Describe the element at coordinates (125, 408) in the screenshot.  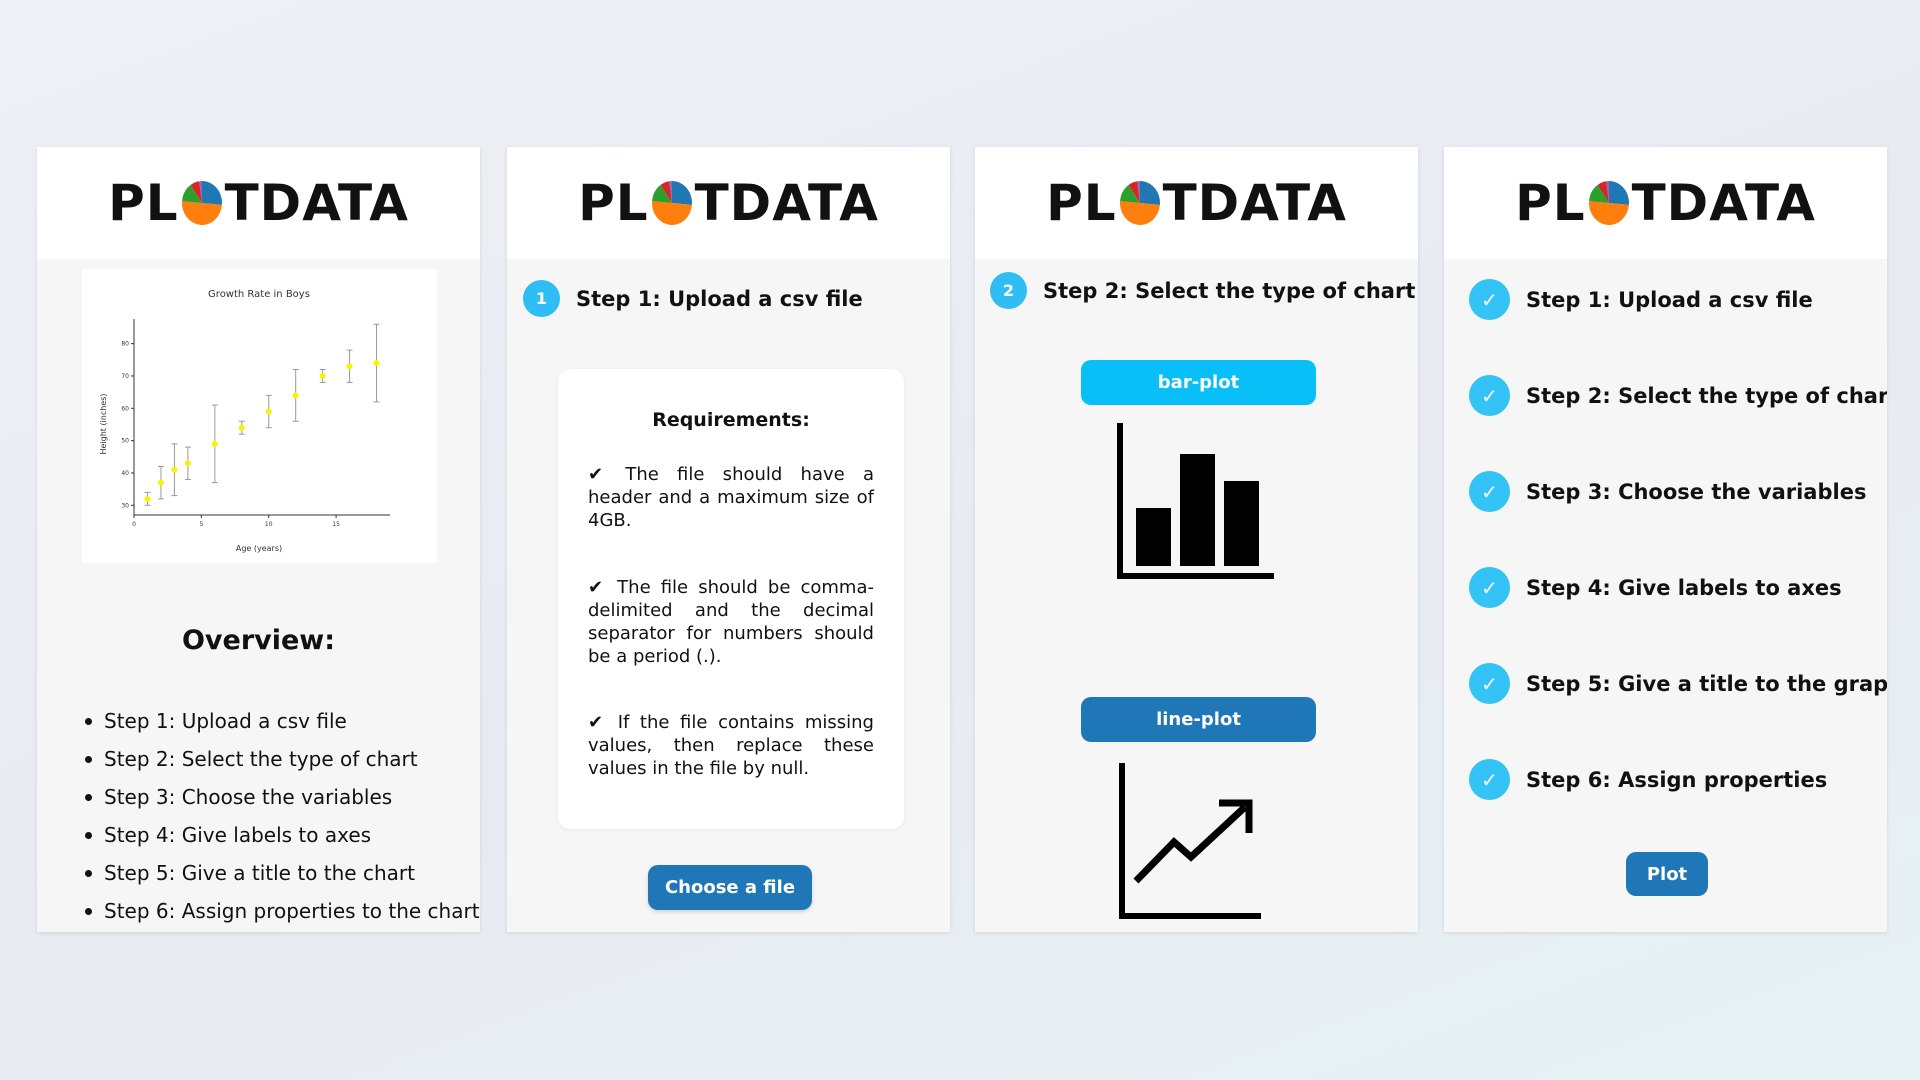
I see `y-tick-label: 60` at that location.